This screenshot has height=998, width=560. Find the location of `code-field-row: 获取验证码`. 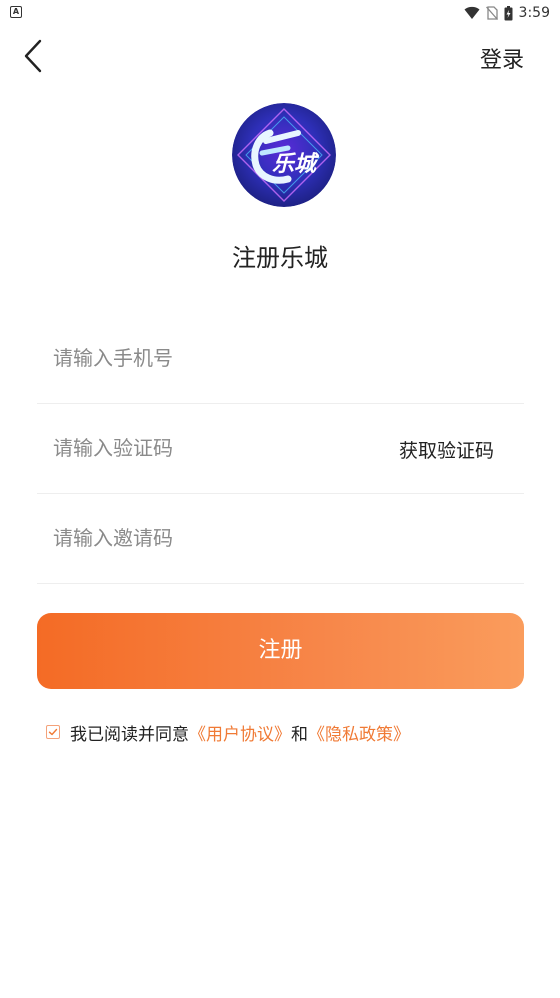

code-field-row: 获取验证码 is located at coordinates (280, 449).